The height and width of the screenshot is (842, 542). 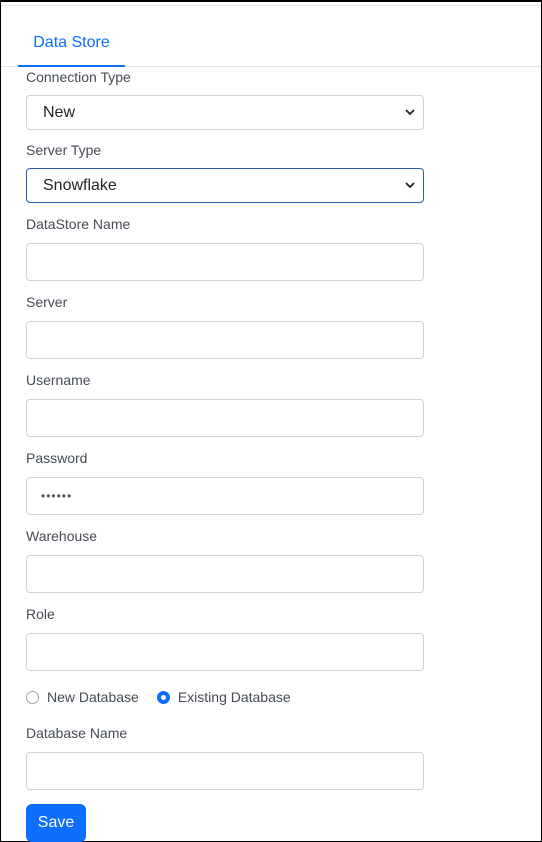 I want to click on password-label: Password, so click(x=57, y=458).